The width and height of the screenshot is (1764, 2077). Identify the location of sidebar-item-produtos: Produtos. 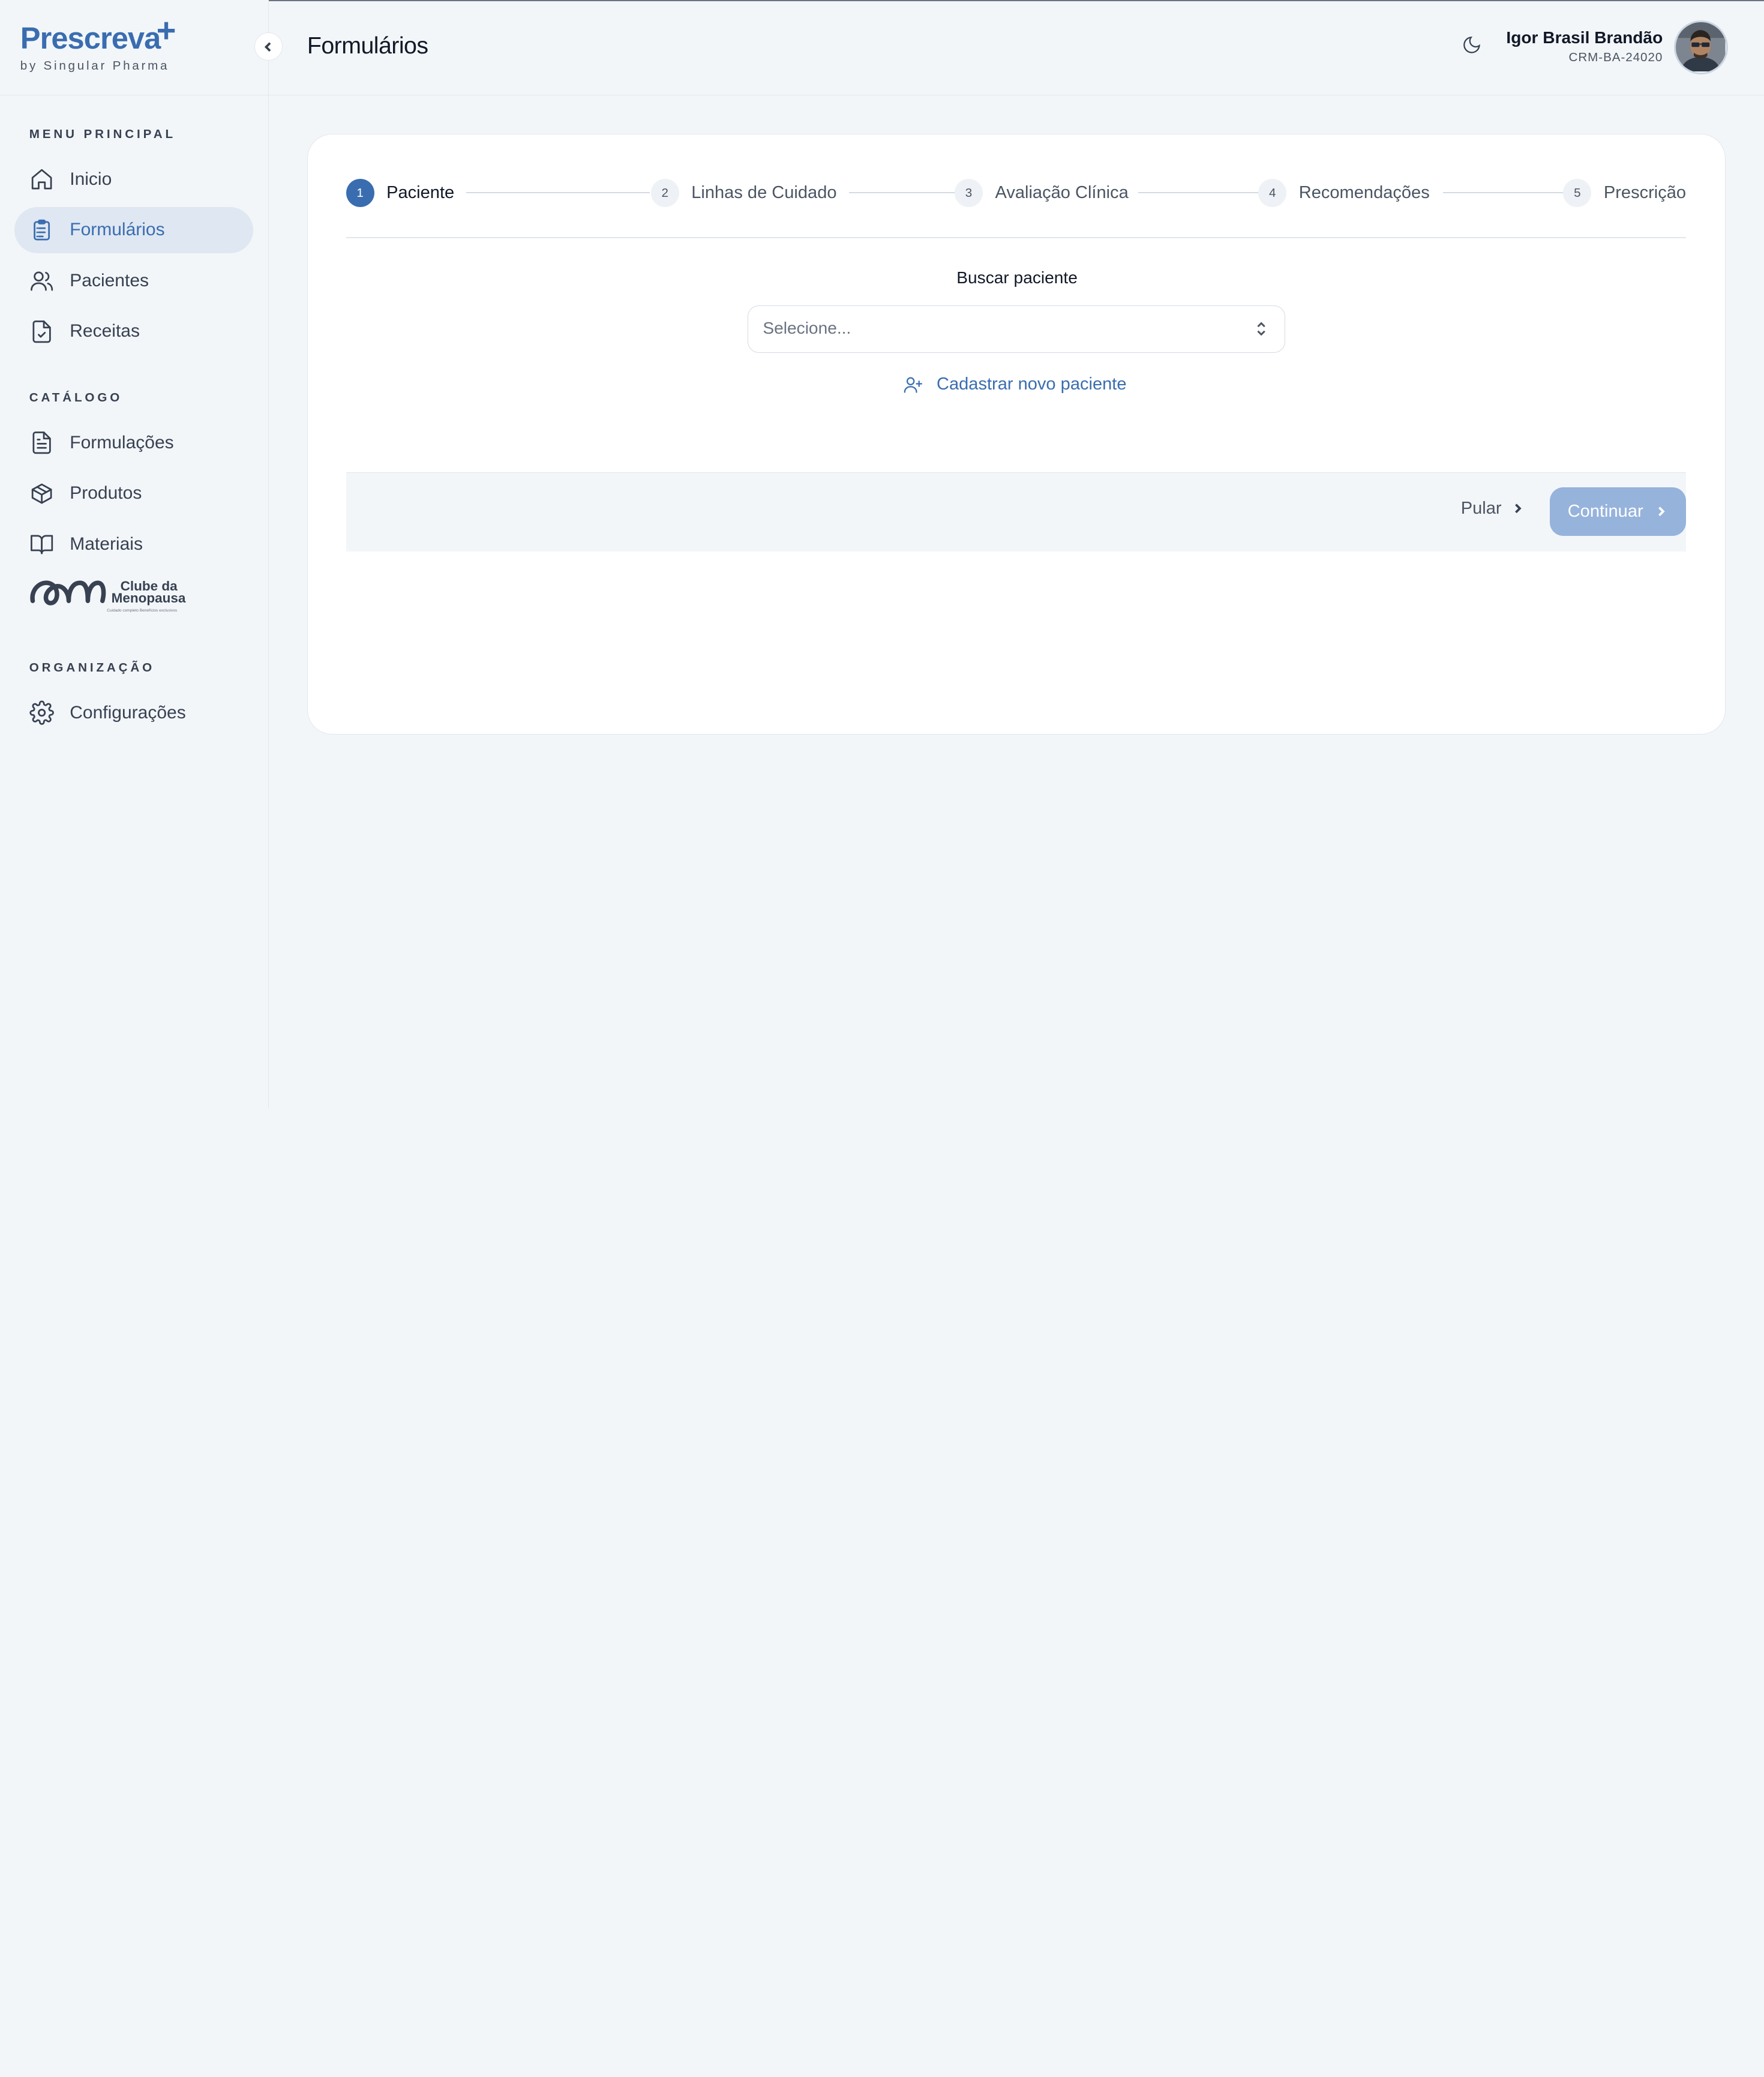
(133, 493).